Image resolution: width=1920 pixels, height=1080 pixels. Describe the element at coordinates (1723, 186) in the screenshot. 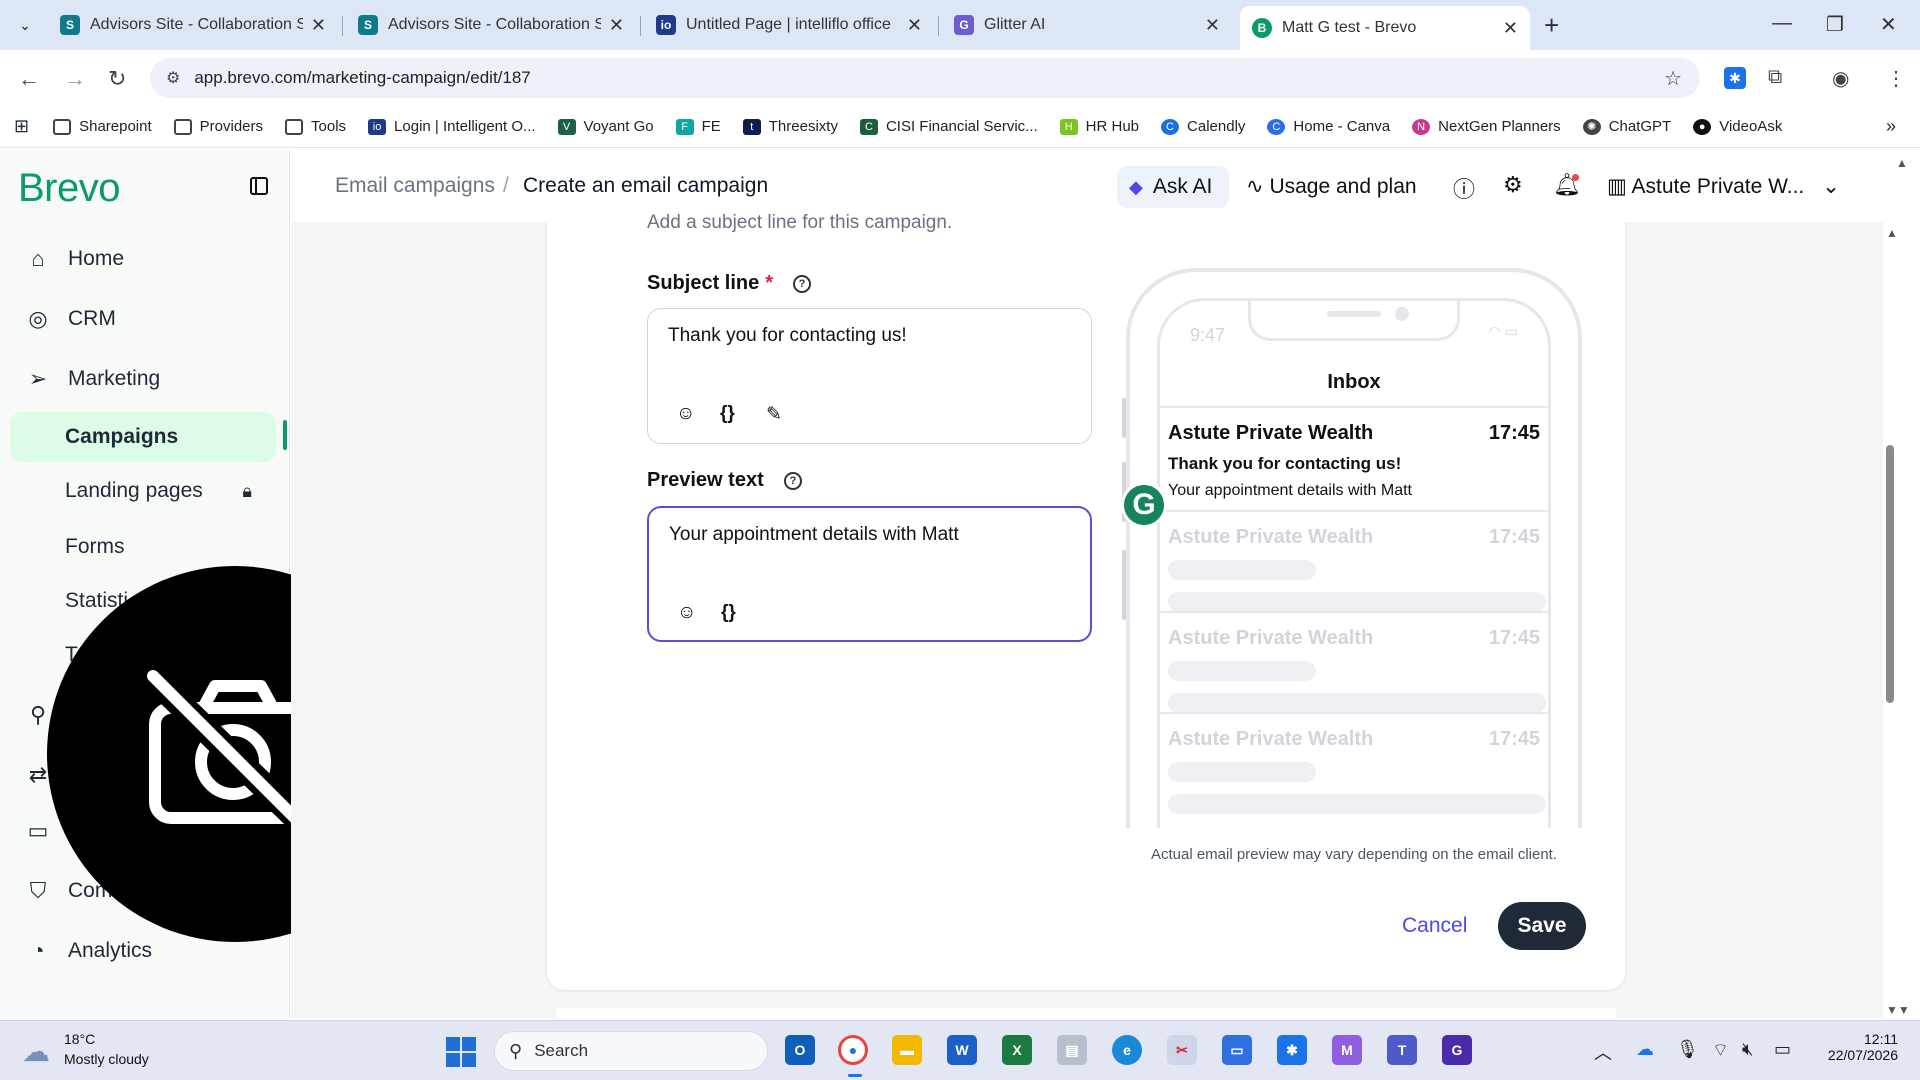

I see `account-menu: ▥ Astute Private W... ⌄` at that location.